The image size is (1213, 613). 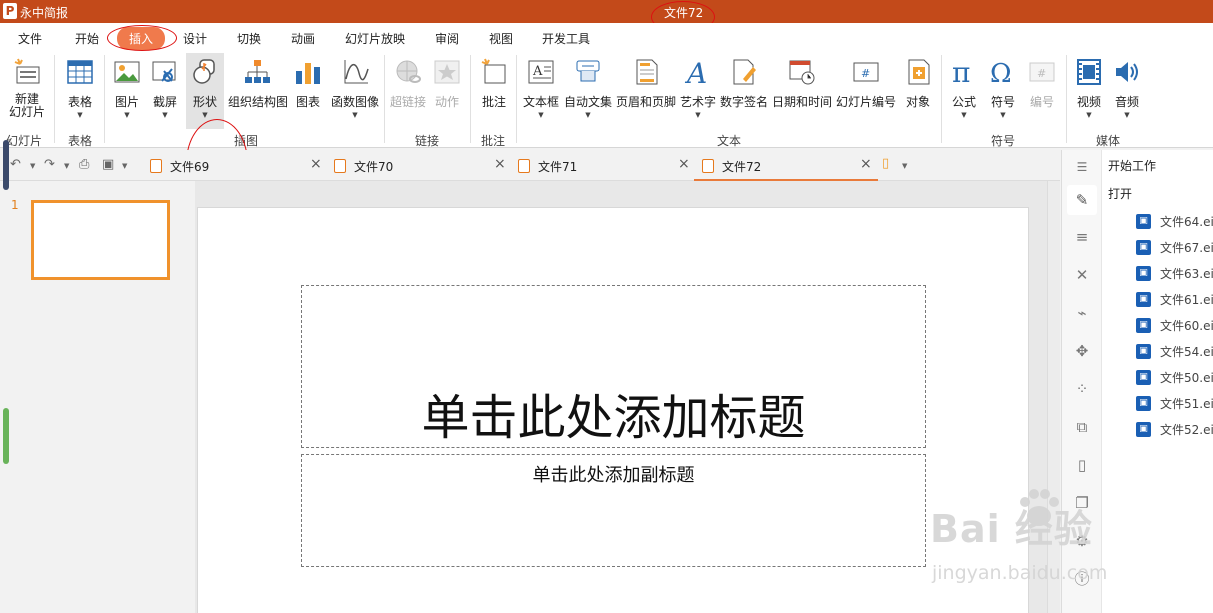 I want to click on customize-toolbar-icon: ▼, so click(x=124, y=166).